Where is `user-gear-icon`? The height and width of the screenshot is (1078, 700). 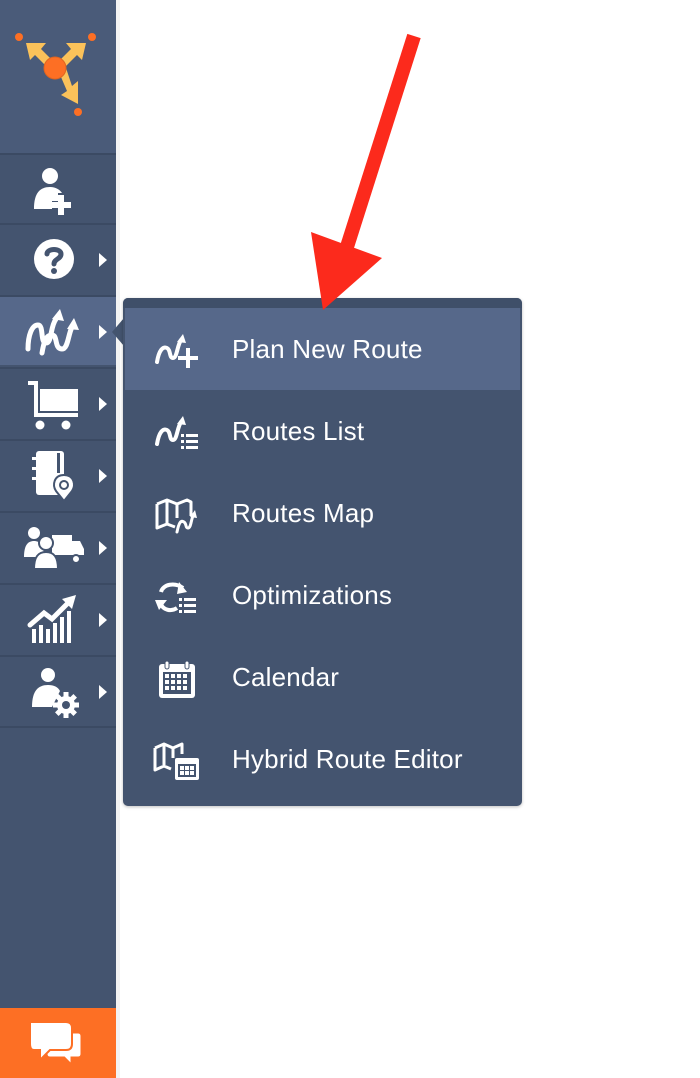
user-gear-icon is located at coordinates (55, 693).